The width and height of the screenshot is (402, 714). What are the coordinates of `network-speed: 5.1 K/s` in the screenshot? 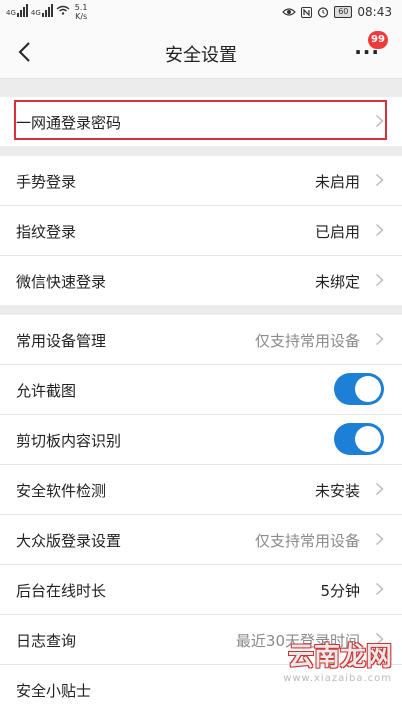 It's located at (81, 12).